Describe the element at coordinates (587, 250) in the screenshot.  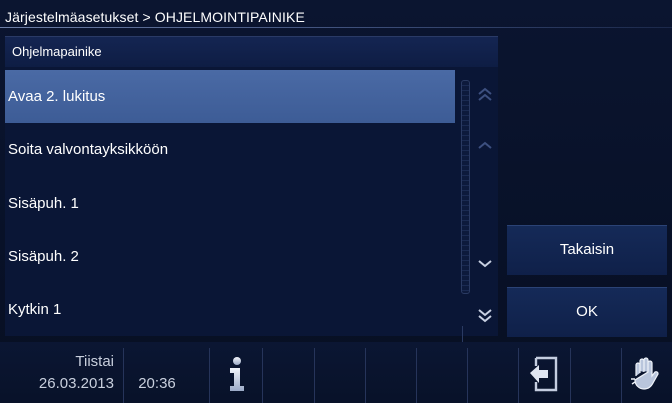
I see `back-button: Takaisin` at that location.